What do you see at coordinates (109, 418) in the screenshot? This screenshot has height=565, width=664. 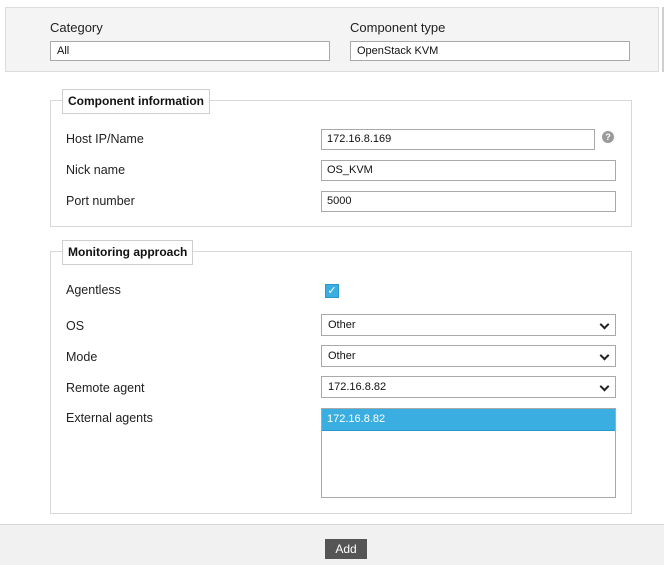 I see `external-agents-label: External agents` at bounding box center [109, 418].